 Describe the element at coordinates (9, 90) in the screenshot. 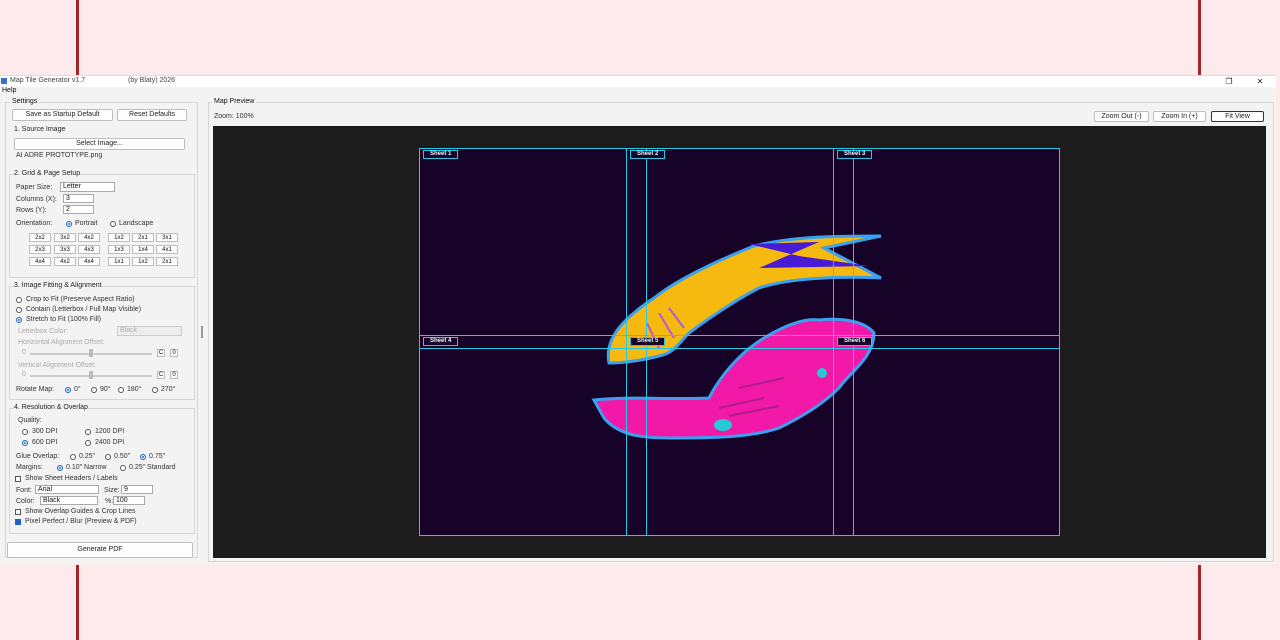

I see `menu-help: Help` at that location.